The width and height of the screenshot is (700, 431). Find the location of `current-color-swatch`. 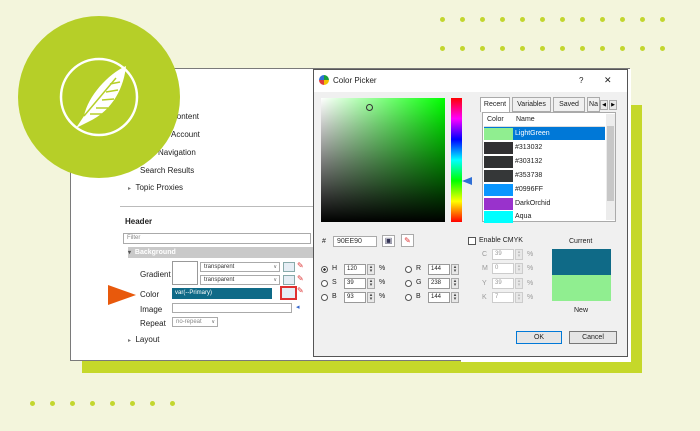

current-color-swatch is located at coordinates (581, 262).